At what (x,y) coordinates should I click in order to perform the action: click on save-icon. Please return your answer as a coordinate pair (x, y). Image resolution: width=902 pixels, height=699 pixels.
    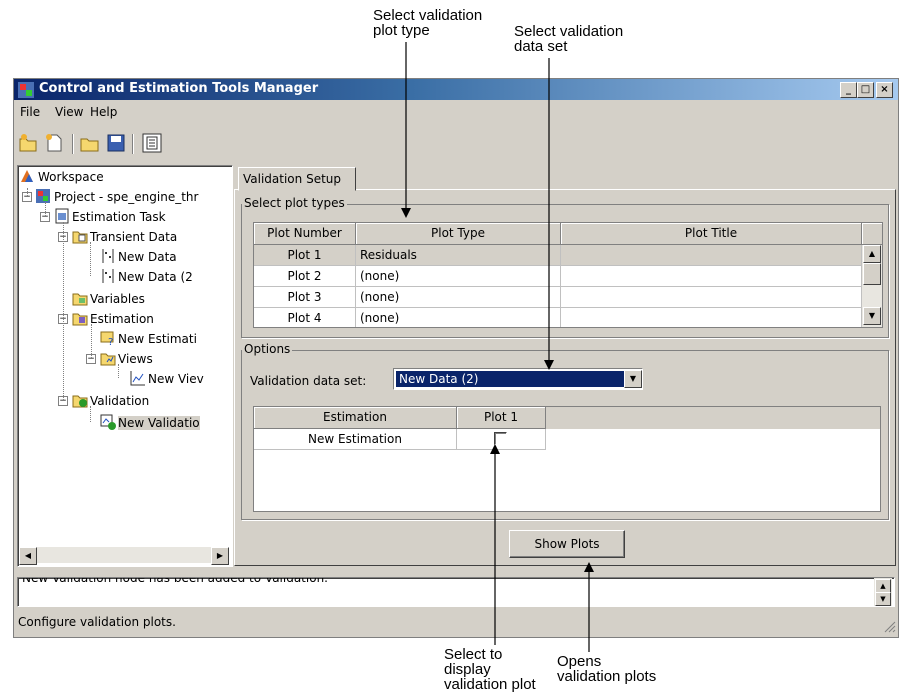
    Looking at the image, I should click on (116, 143).